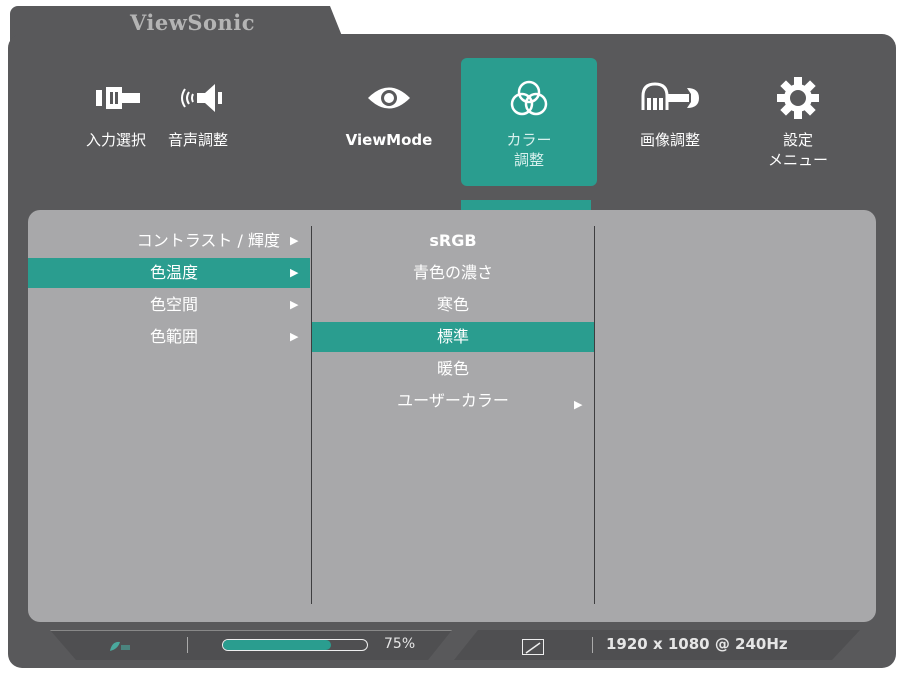  Describe the element at coordinates (400, 644) in the screenshot. I see `progress-text: 75%` at that location.